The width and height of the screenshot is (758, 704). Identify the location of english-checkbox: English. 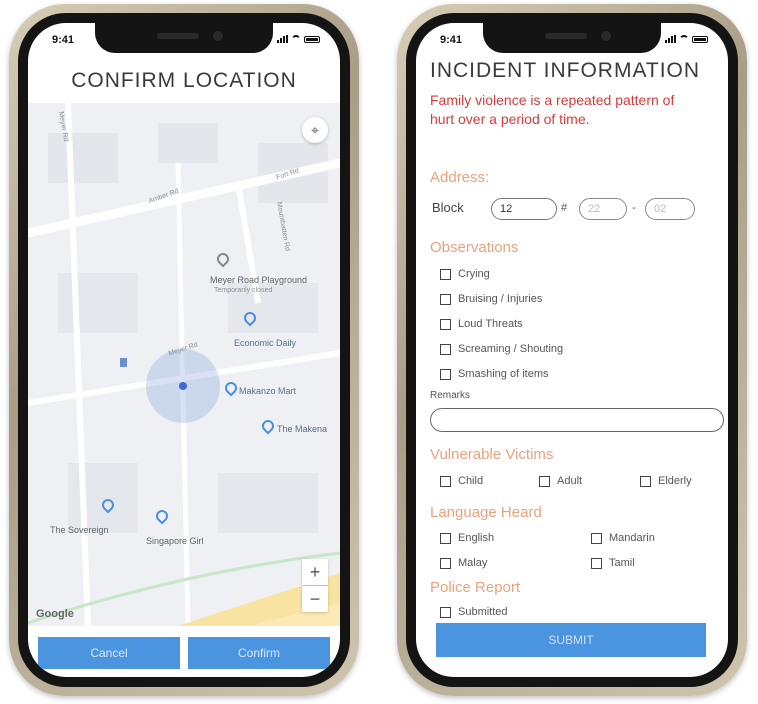
(467, 538).